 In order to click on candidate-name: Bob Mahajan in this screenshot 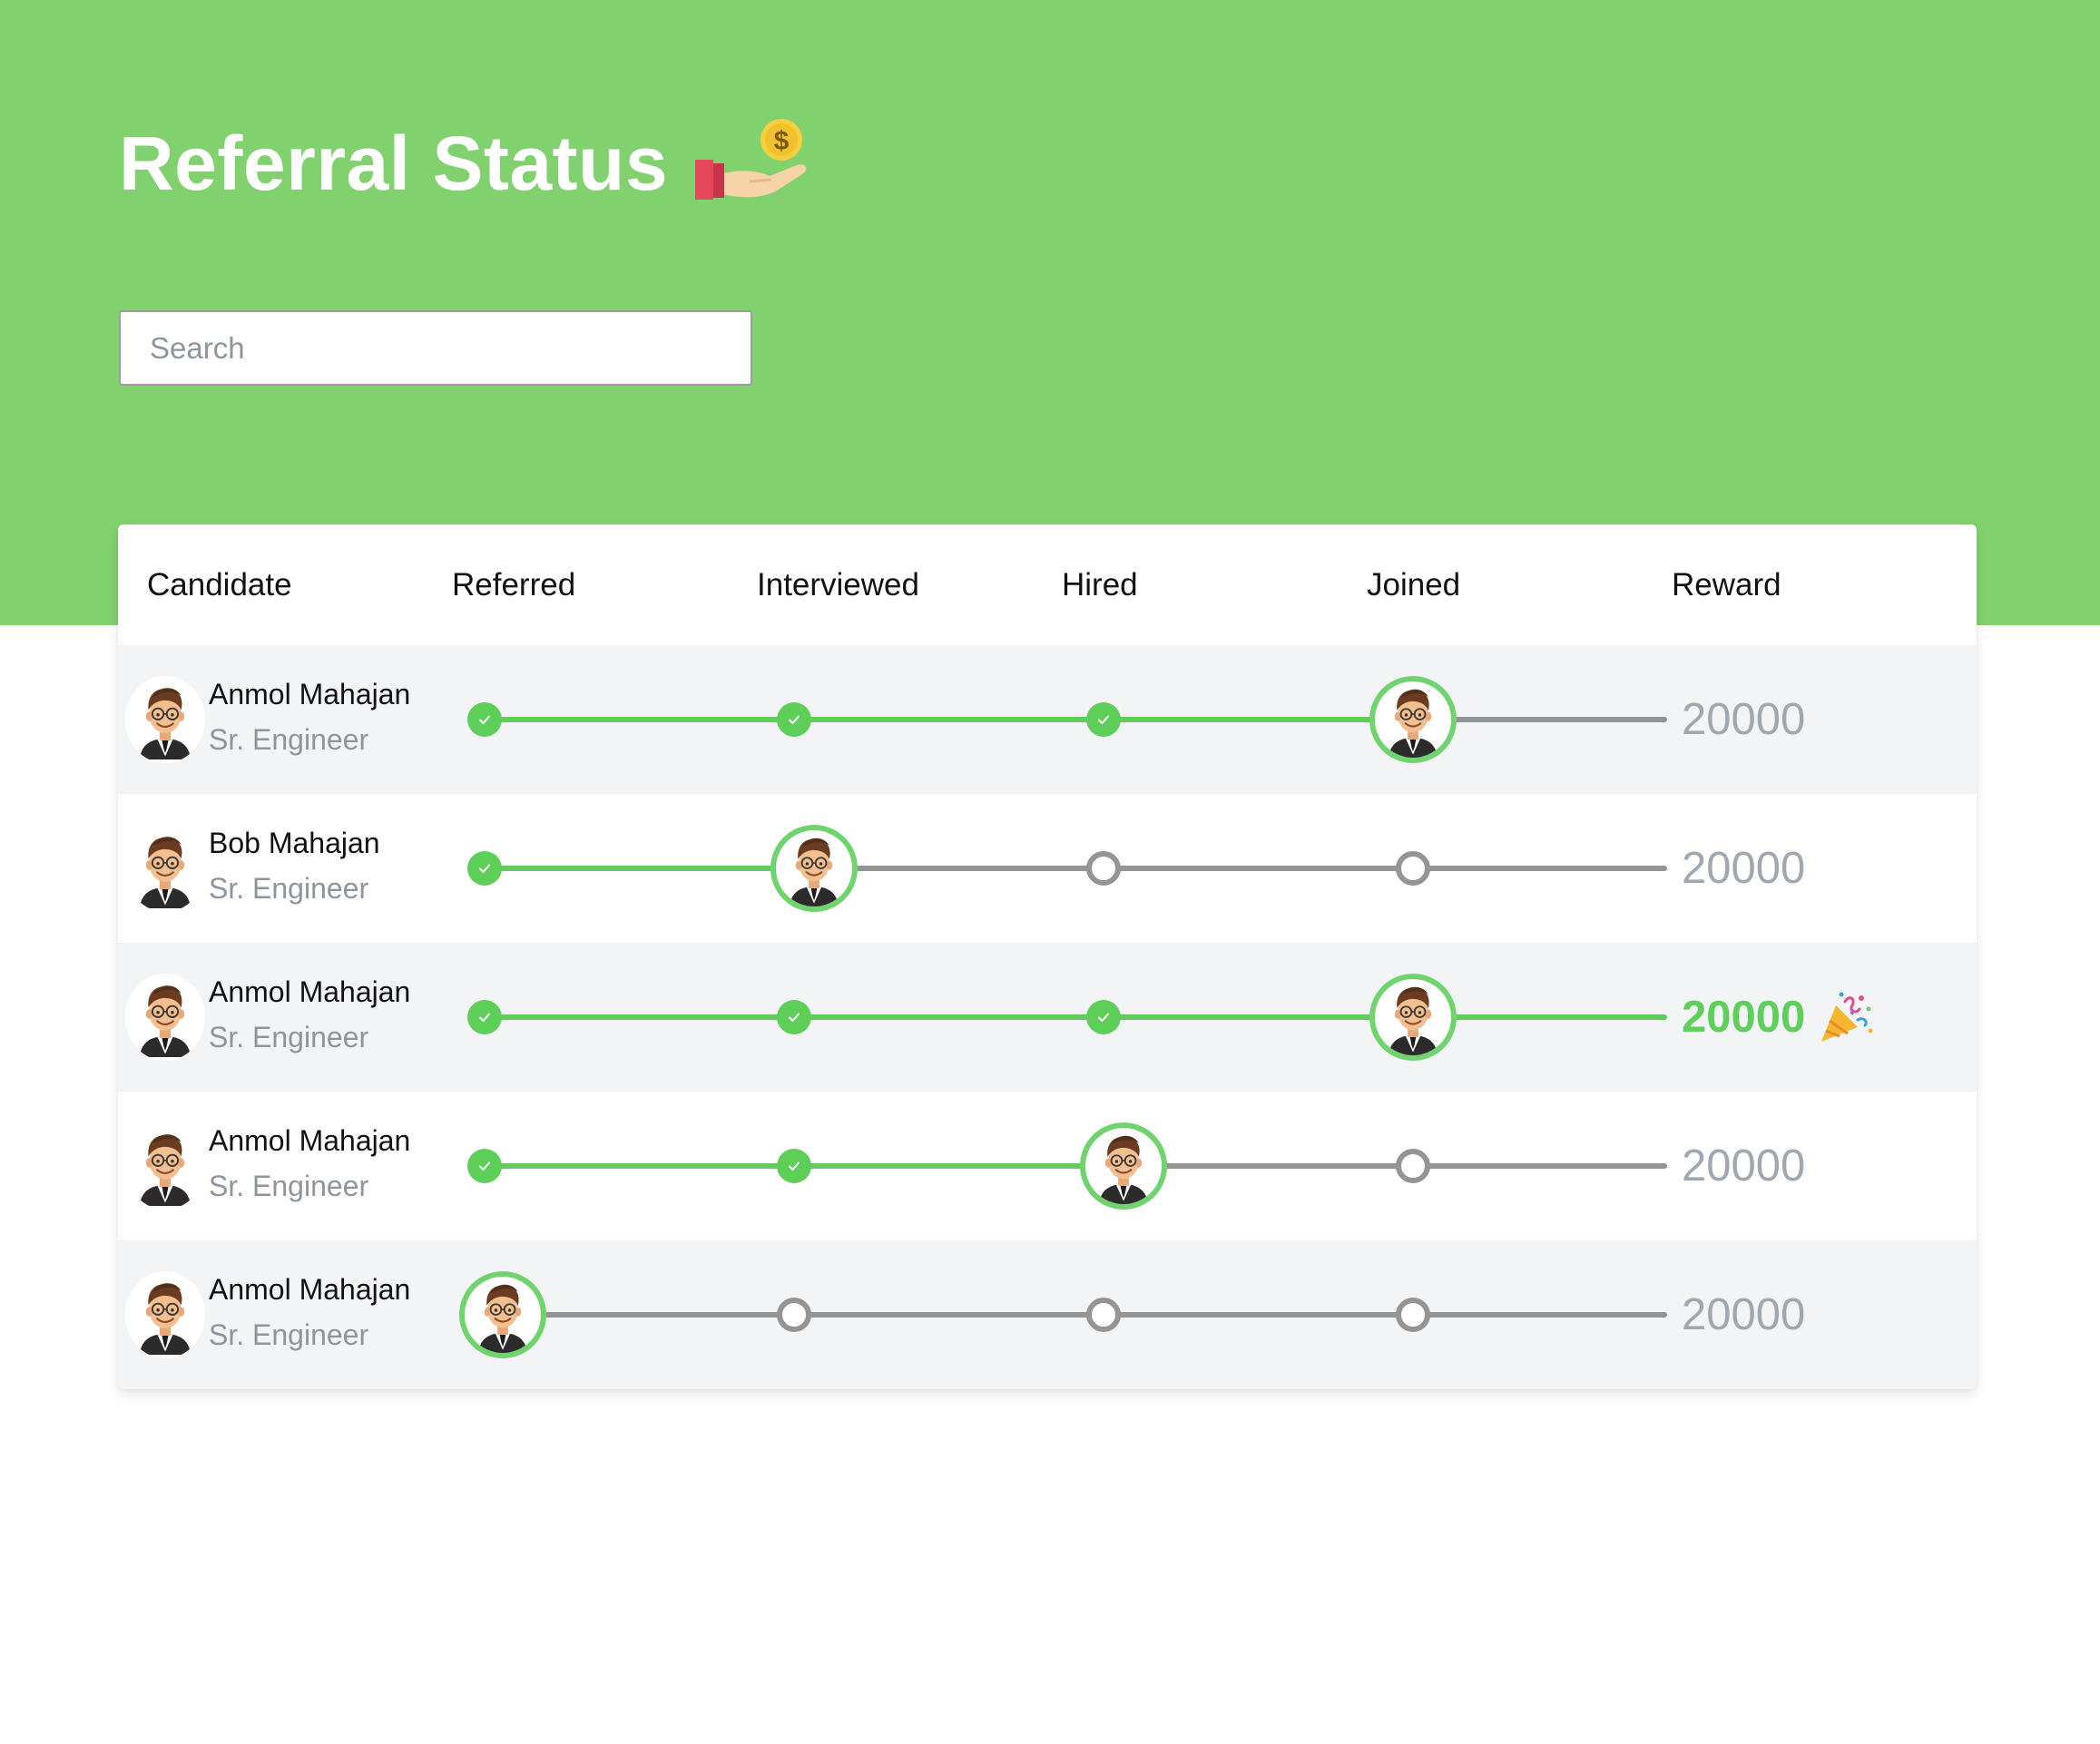, I will do `click(294, 843)`.